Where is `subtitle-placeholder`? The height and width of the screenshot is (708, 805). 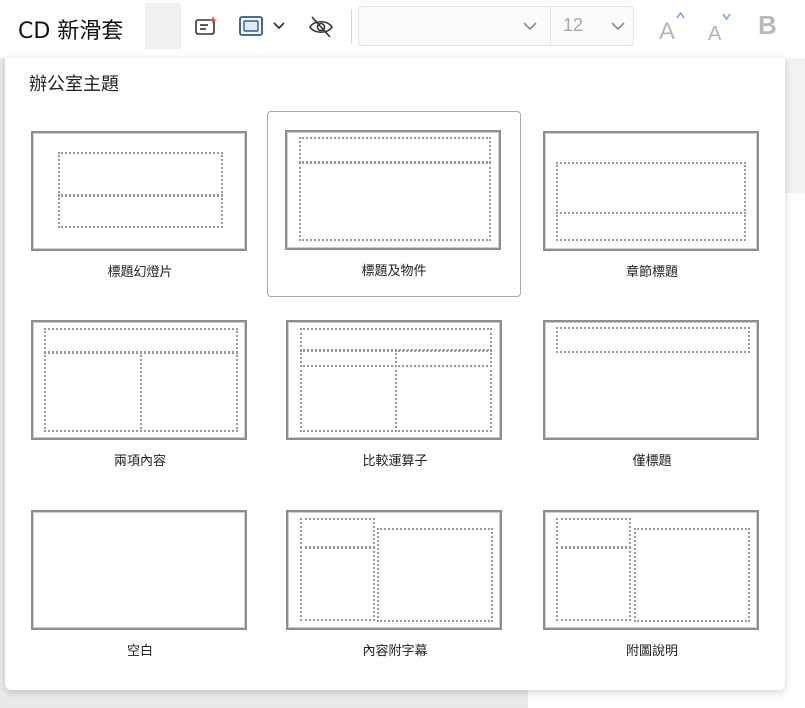 subtitle-placeholder is located at coordinates (140, 211).